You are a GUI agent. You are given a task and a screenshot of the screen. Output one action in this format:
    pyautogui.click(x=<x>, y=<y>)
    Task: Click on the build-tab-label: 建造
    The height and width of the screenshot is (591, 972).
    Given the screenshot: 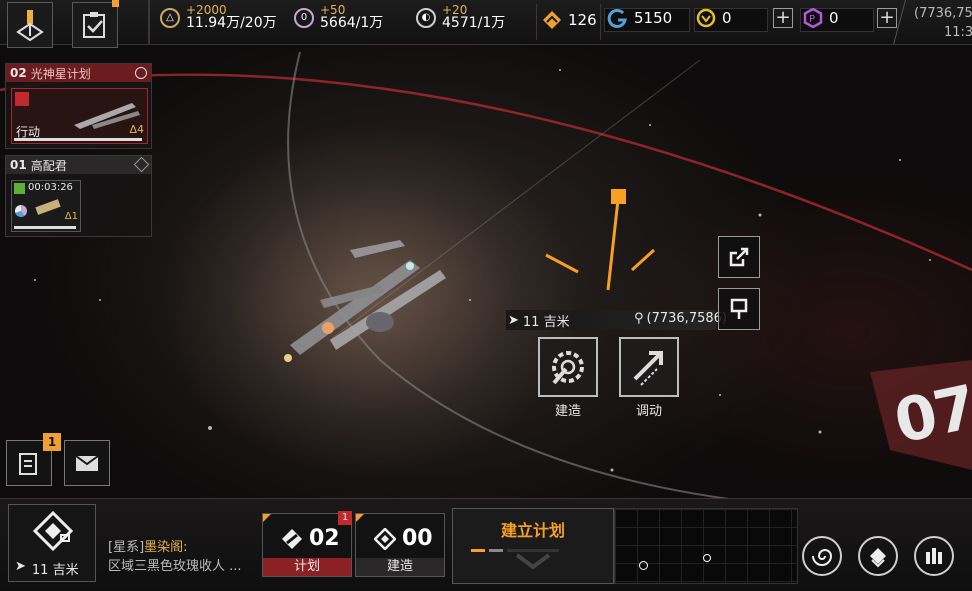 What is the action you would take?
    pyautogui.click(x=400, y=567)
    